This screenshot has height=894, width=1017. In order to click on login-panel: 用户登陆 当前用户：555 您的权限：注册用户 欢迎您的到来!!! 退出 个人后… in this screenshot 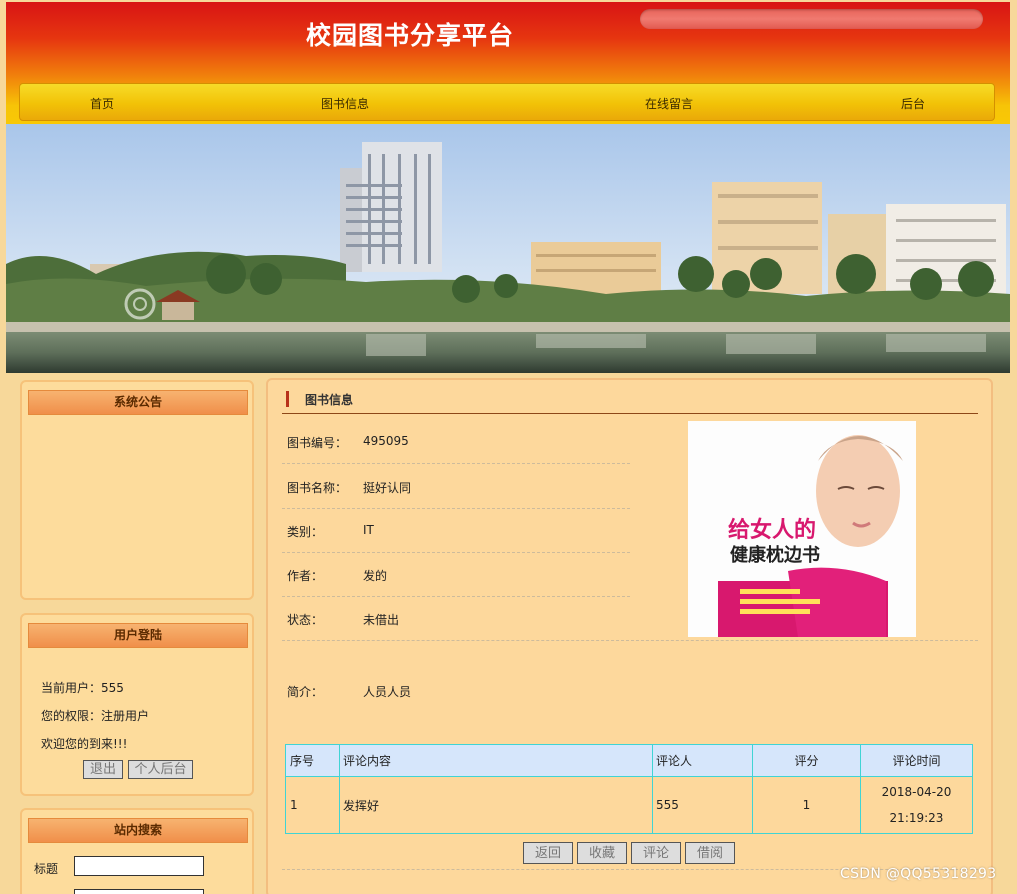, I will do `click(137, 704)`.